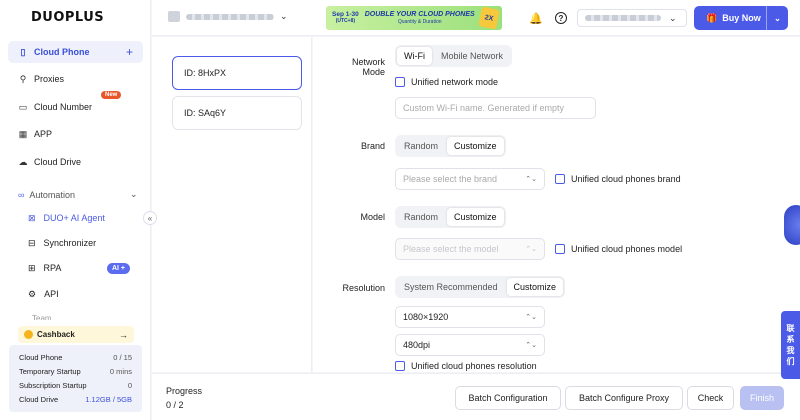 Image resolution: width=800 pixels, height=420 pixels. Describe the element at coordinates (712, 17) in the screenshot. I see `gift-icon: 🎁` at that location.